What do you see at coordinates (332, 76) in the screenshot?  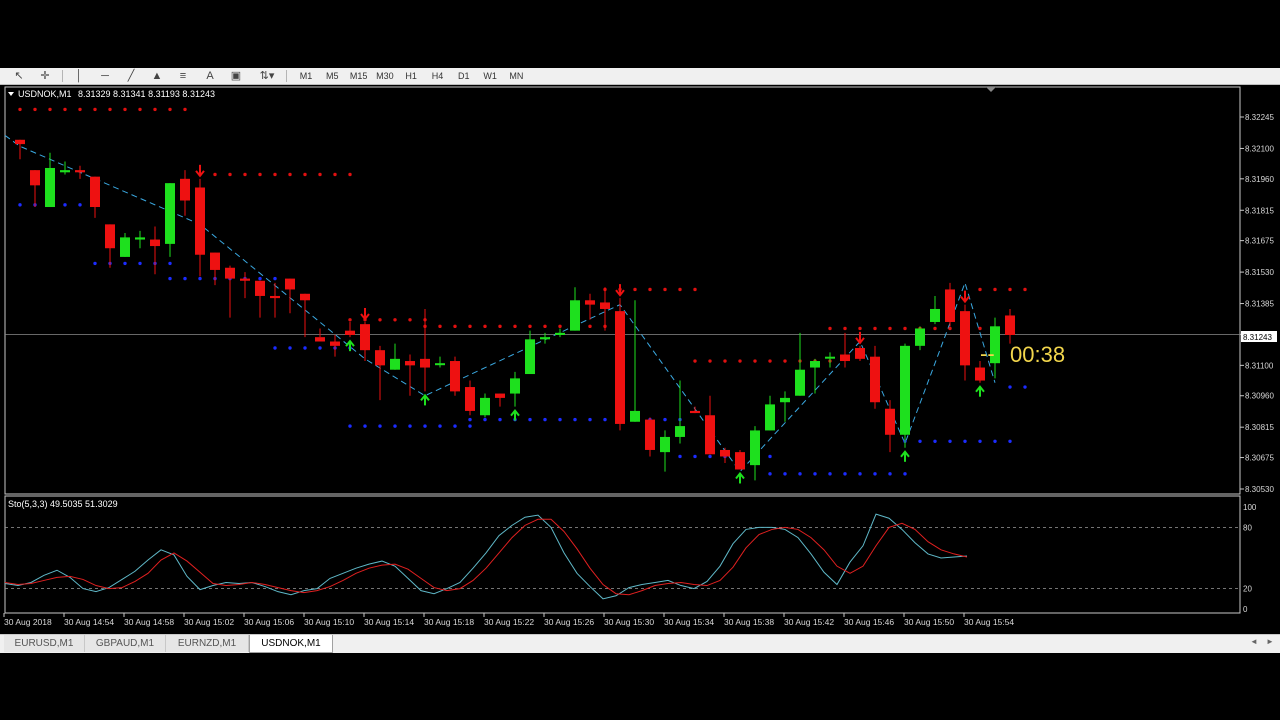 I see `timeframe-m5-button: M5` at bounding box center [332, 76].